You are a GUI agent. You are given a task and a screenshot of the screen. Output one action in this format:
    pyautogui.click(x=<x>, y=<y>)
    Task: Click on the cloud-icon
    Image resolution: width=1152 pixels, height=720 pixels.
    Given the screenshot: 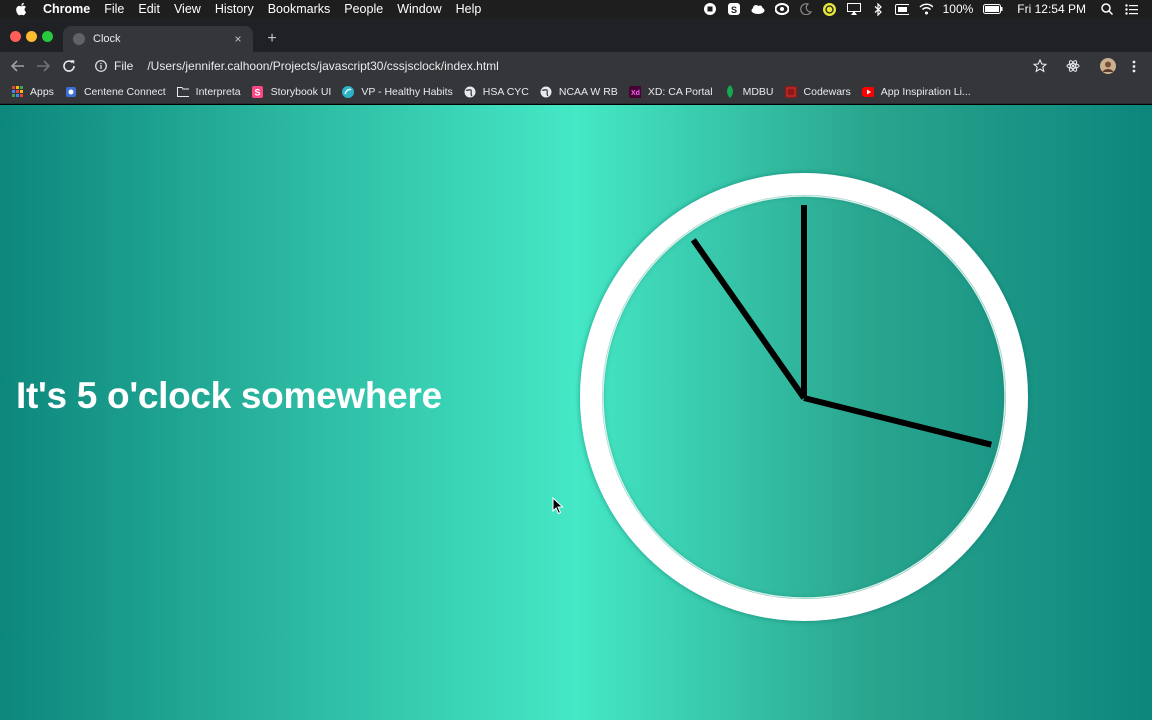 What is the action you would take?
    pyautogui.click(x=758, y=9)
    